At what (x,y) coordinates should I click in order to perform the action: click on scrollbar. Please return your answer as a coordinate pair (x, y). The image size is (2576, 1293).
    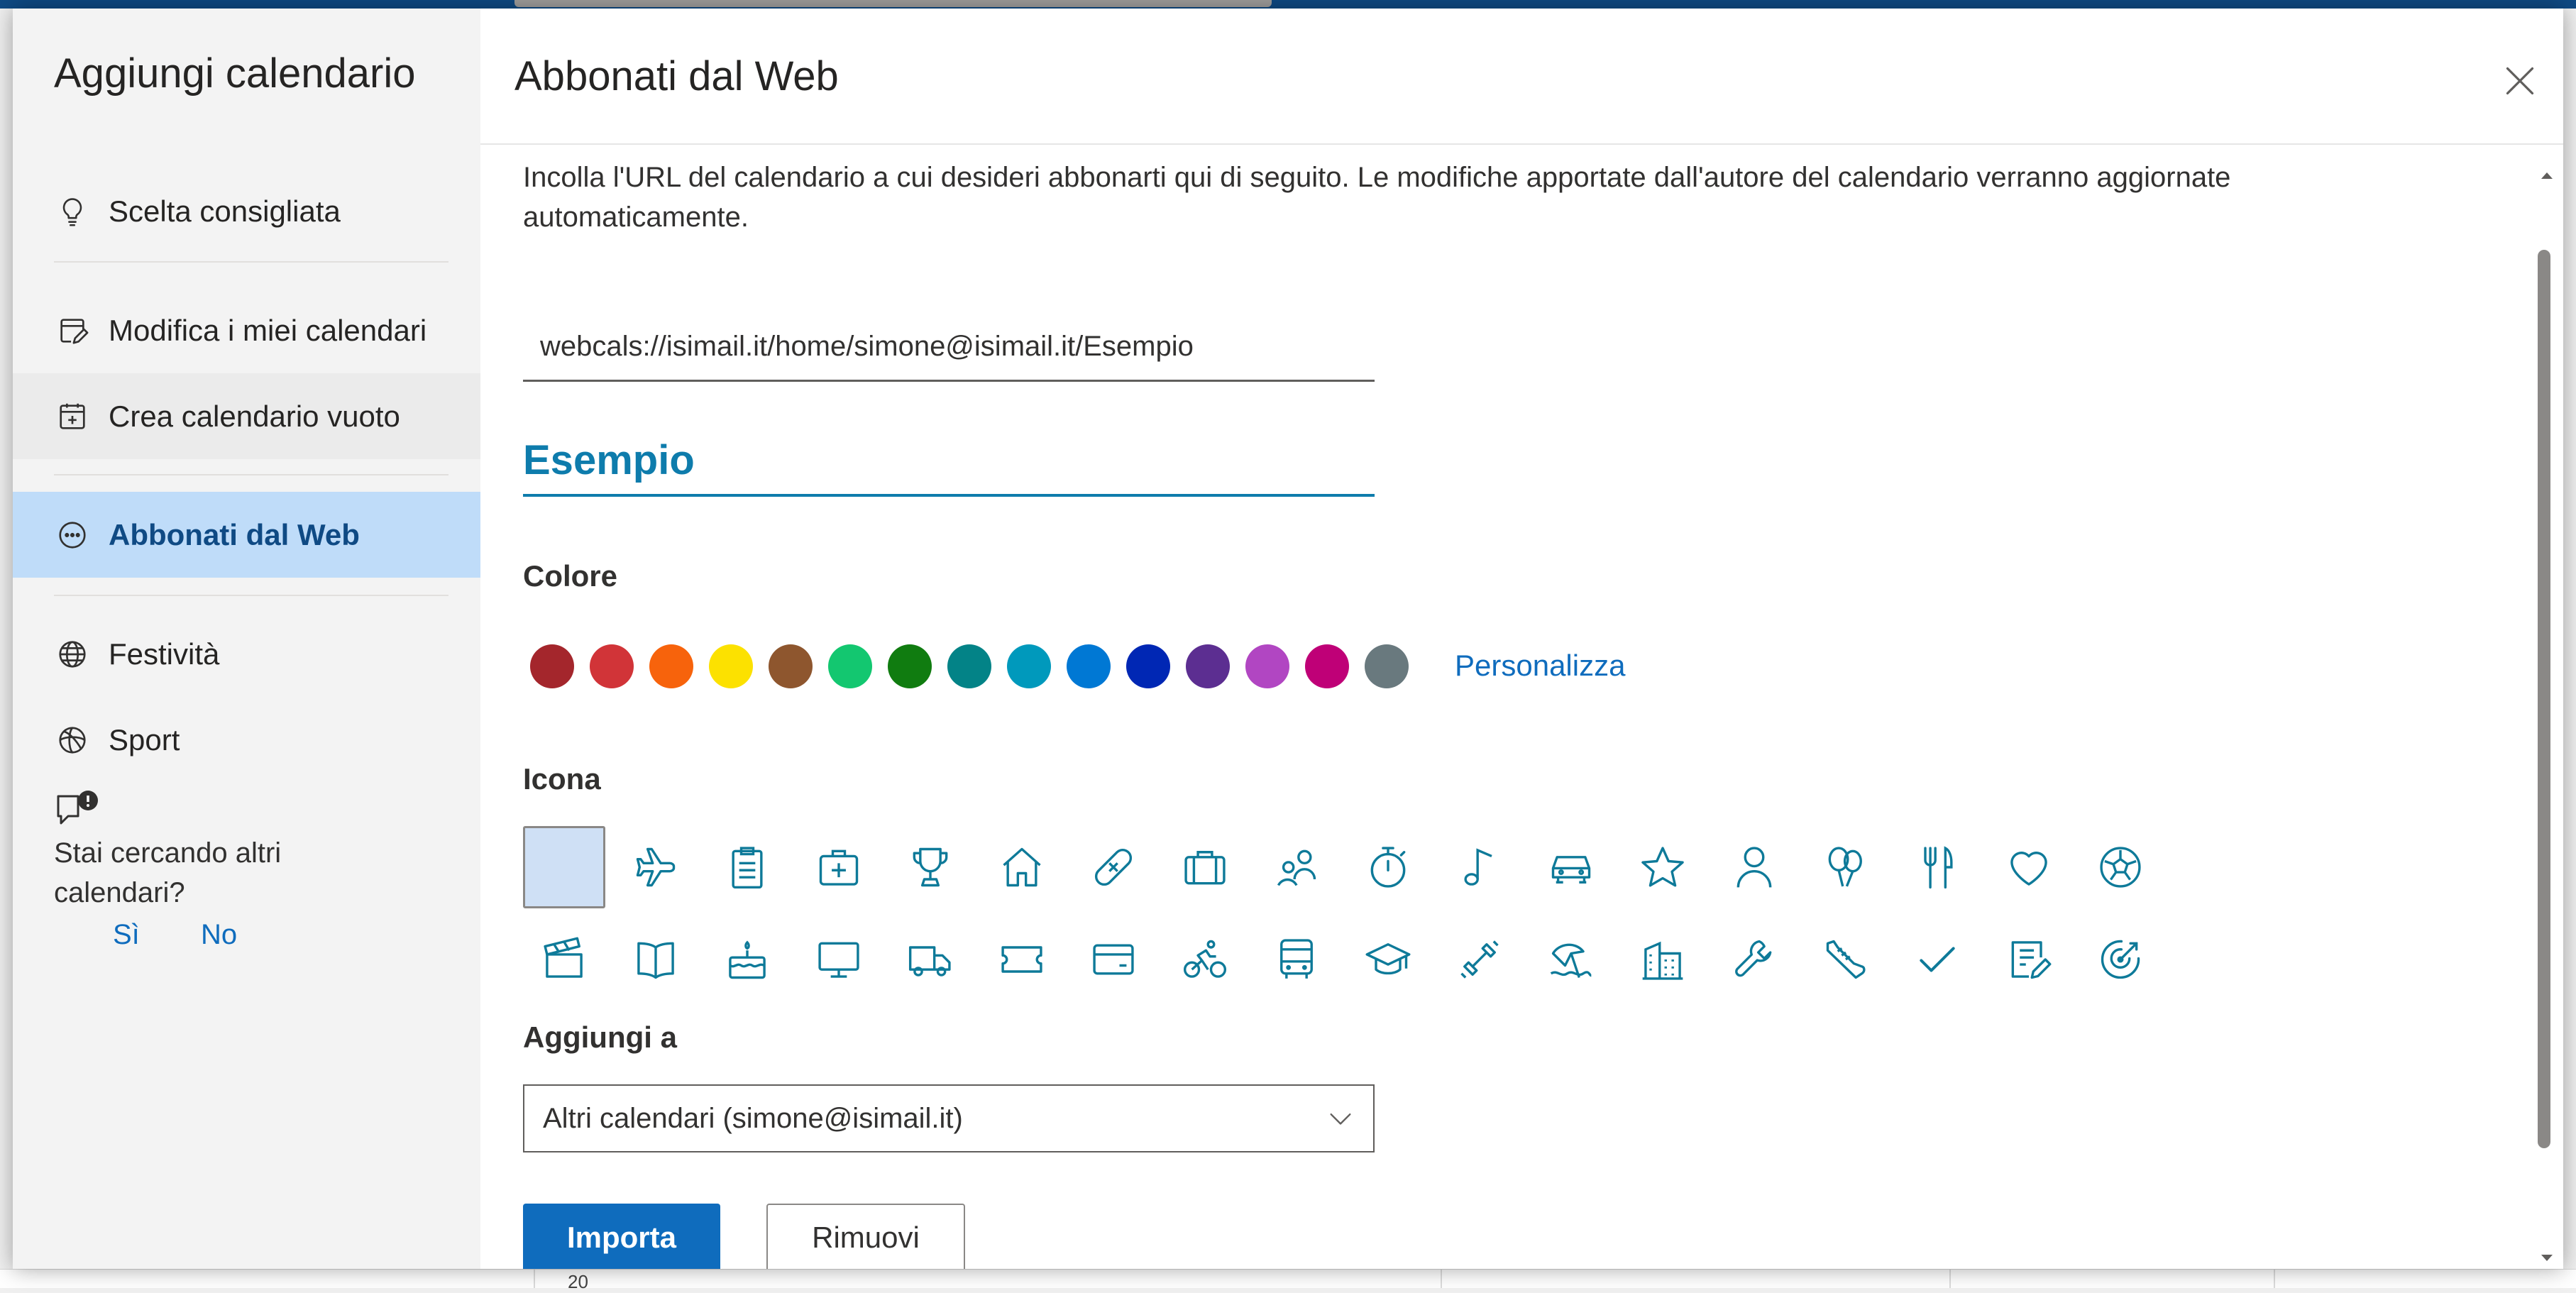
    Looking at the image, I should click on (2547, 707).